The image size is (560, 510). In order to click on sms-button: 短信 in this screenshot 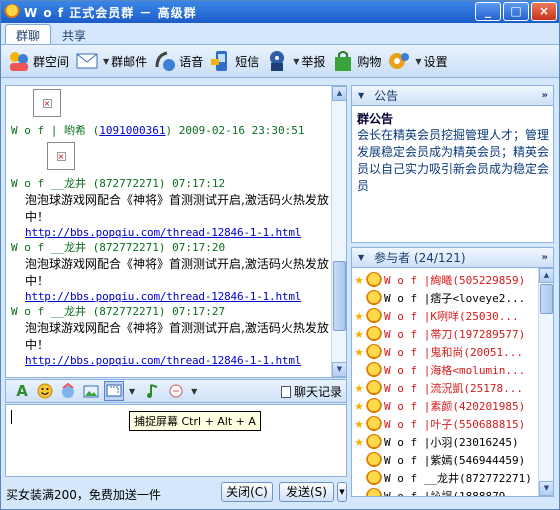, I will do `click(234, 61)`.